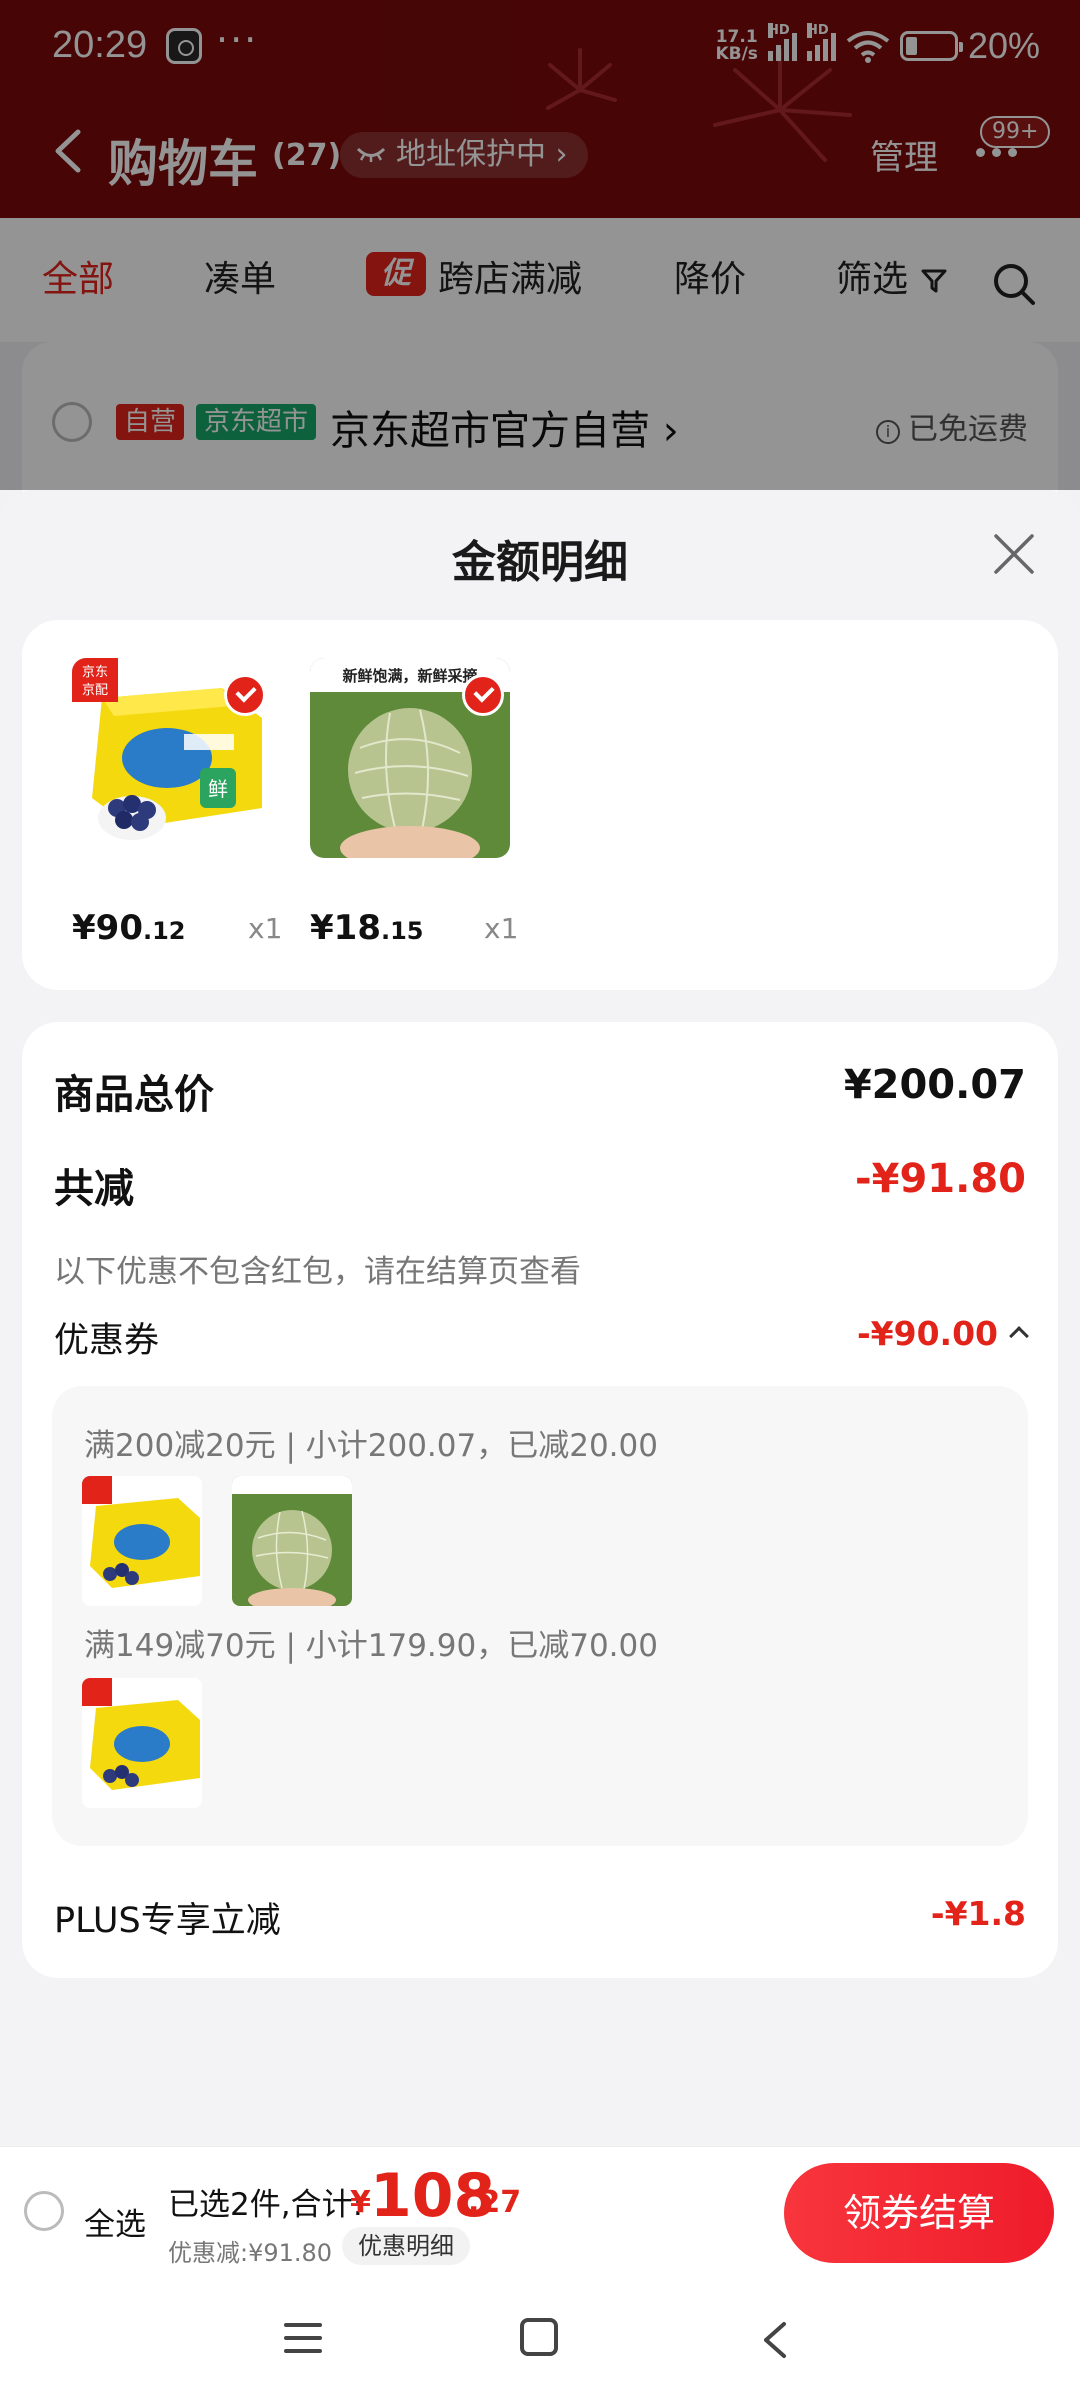  Describe the element at coordinates (371, 1446) in the screenshot. I see `coupon-rule-1: 满200减20元 | 小计200.07，已减20.00` at that location.